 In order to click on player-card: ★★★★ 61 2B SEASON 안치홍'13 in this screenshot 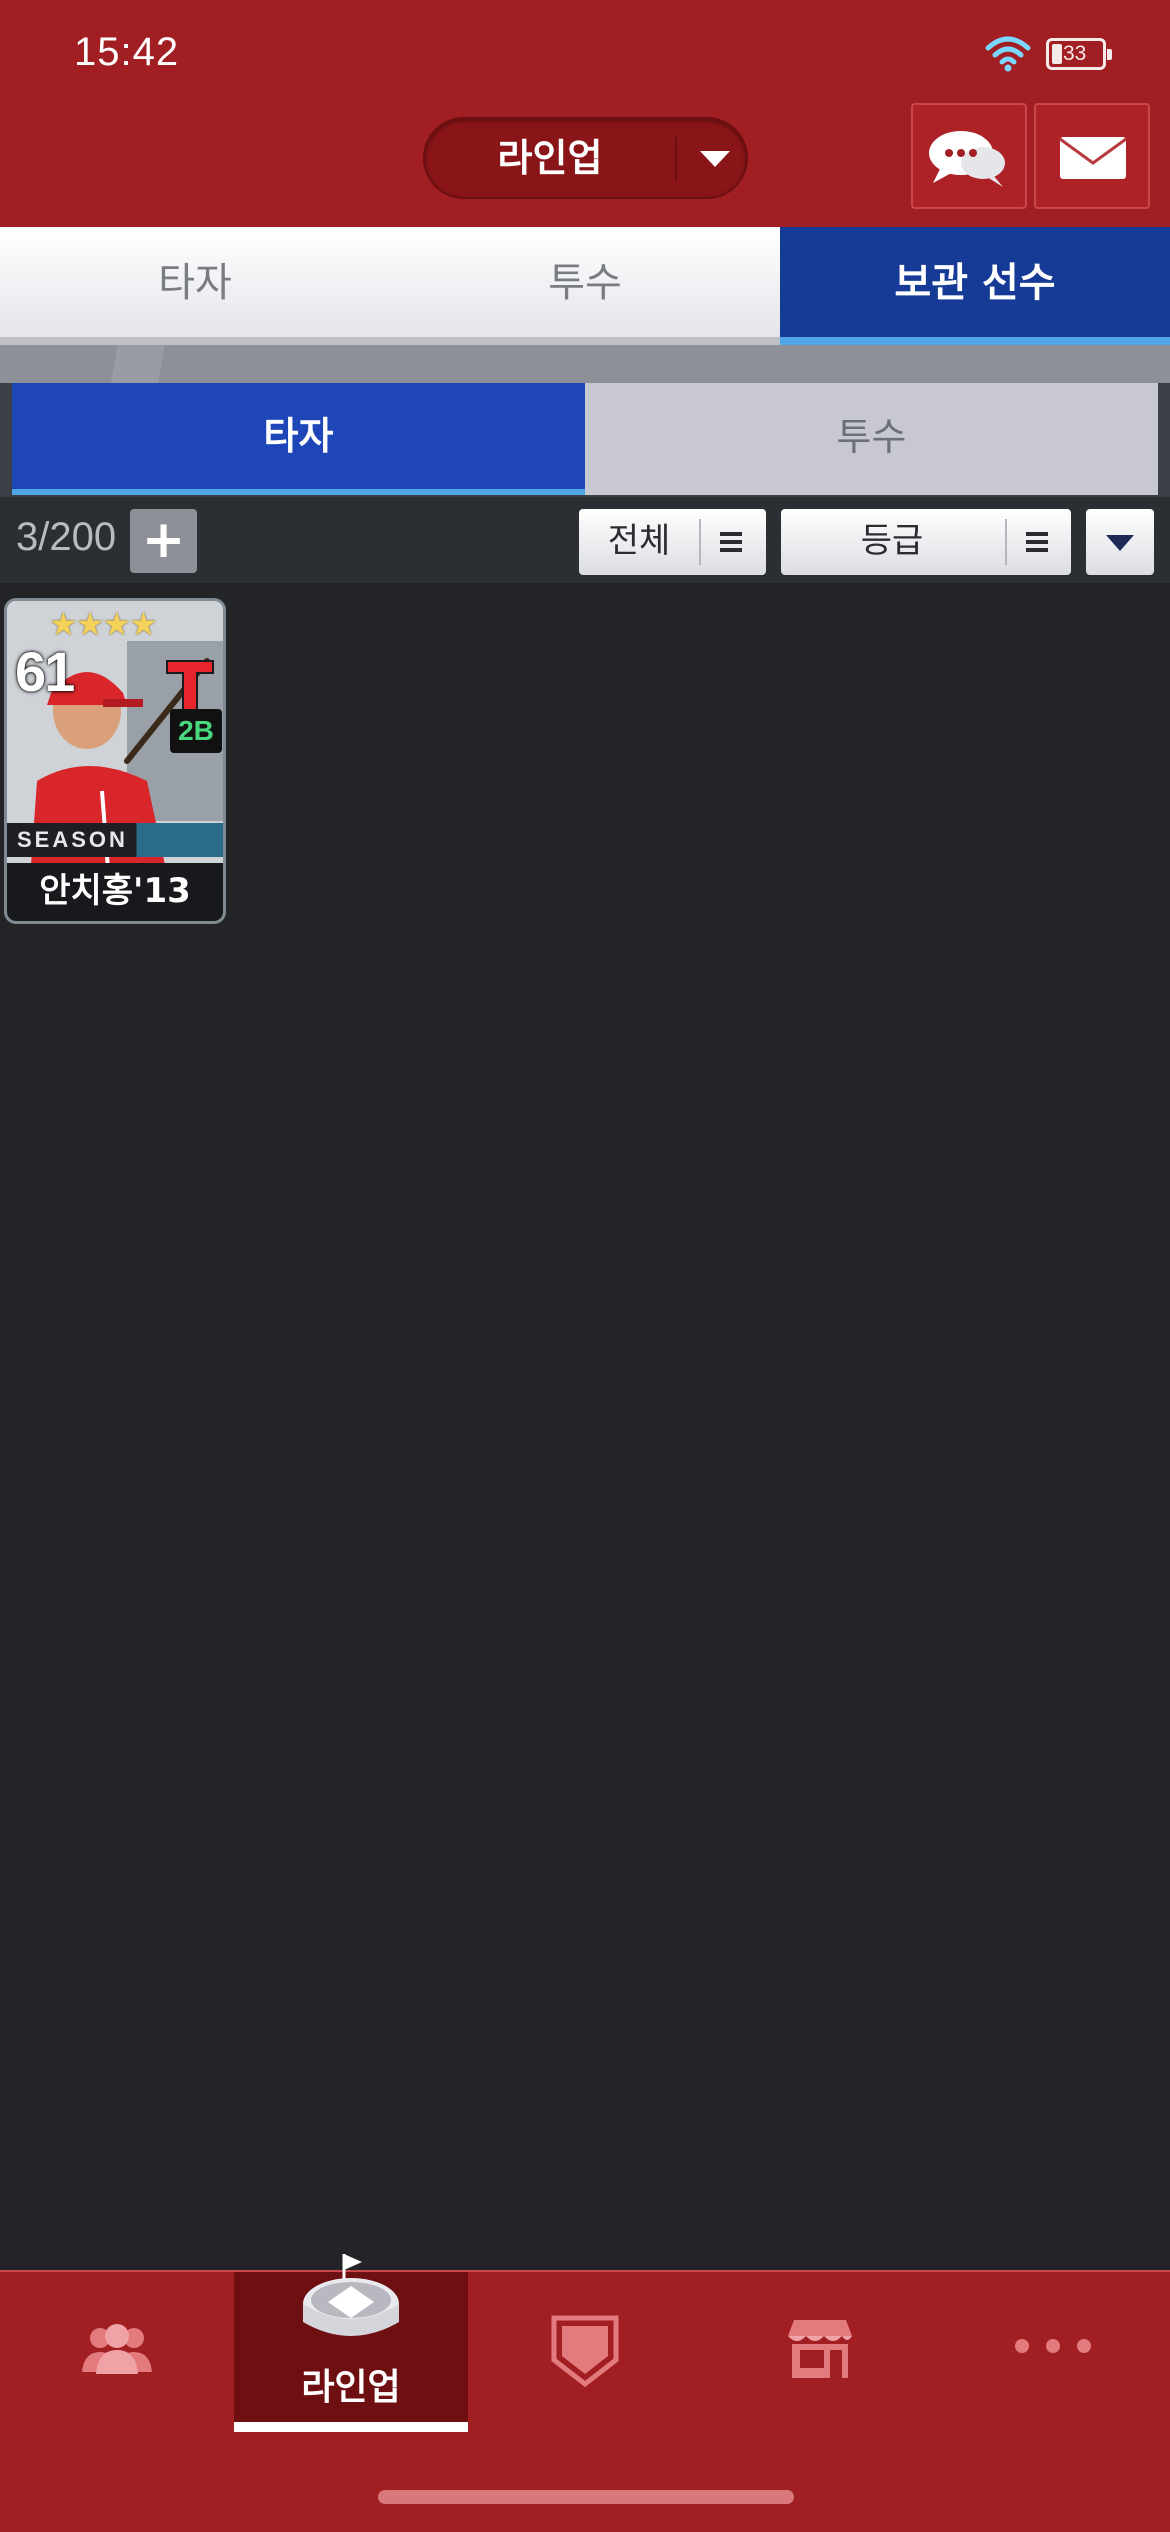, I will do `click(115, 761)`.